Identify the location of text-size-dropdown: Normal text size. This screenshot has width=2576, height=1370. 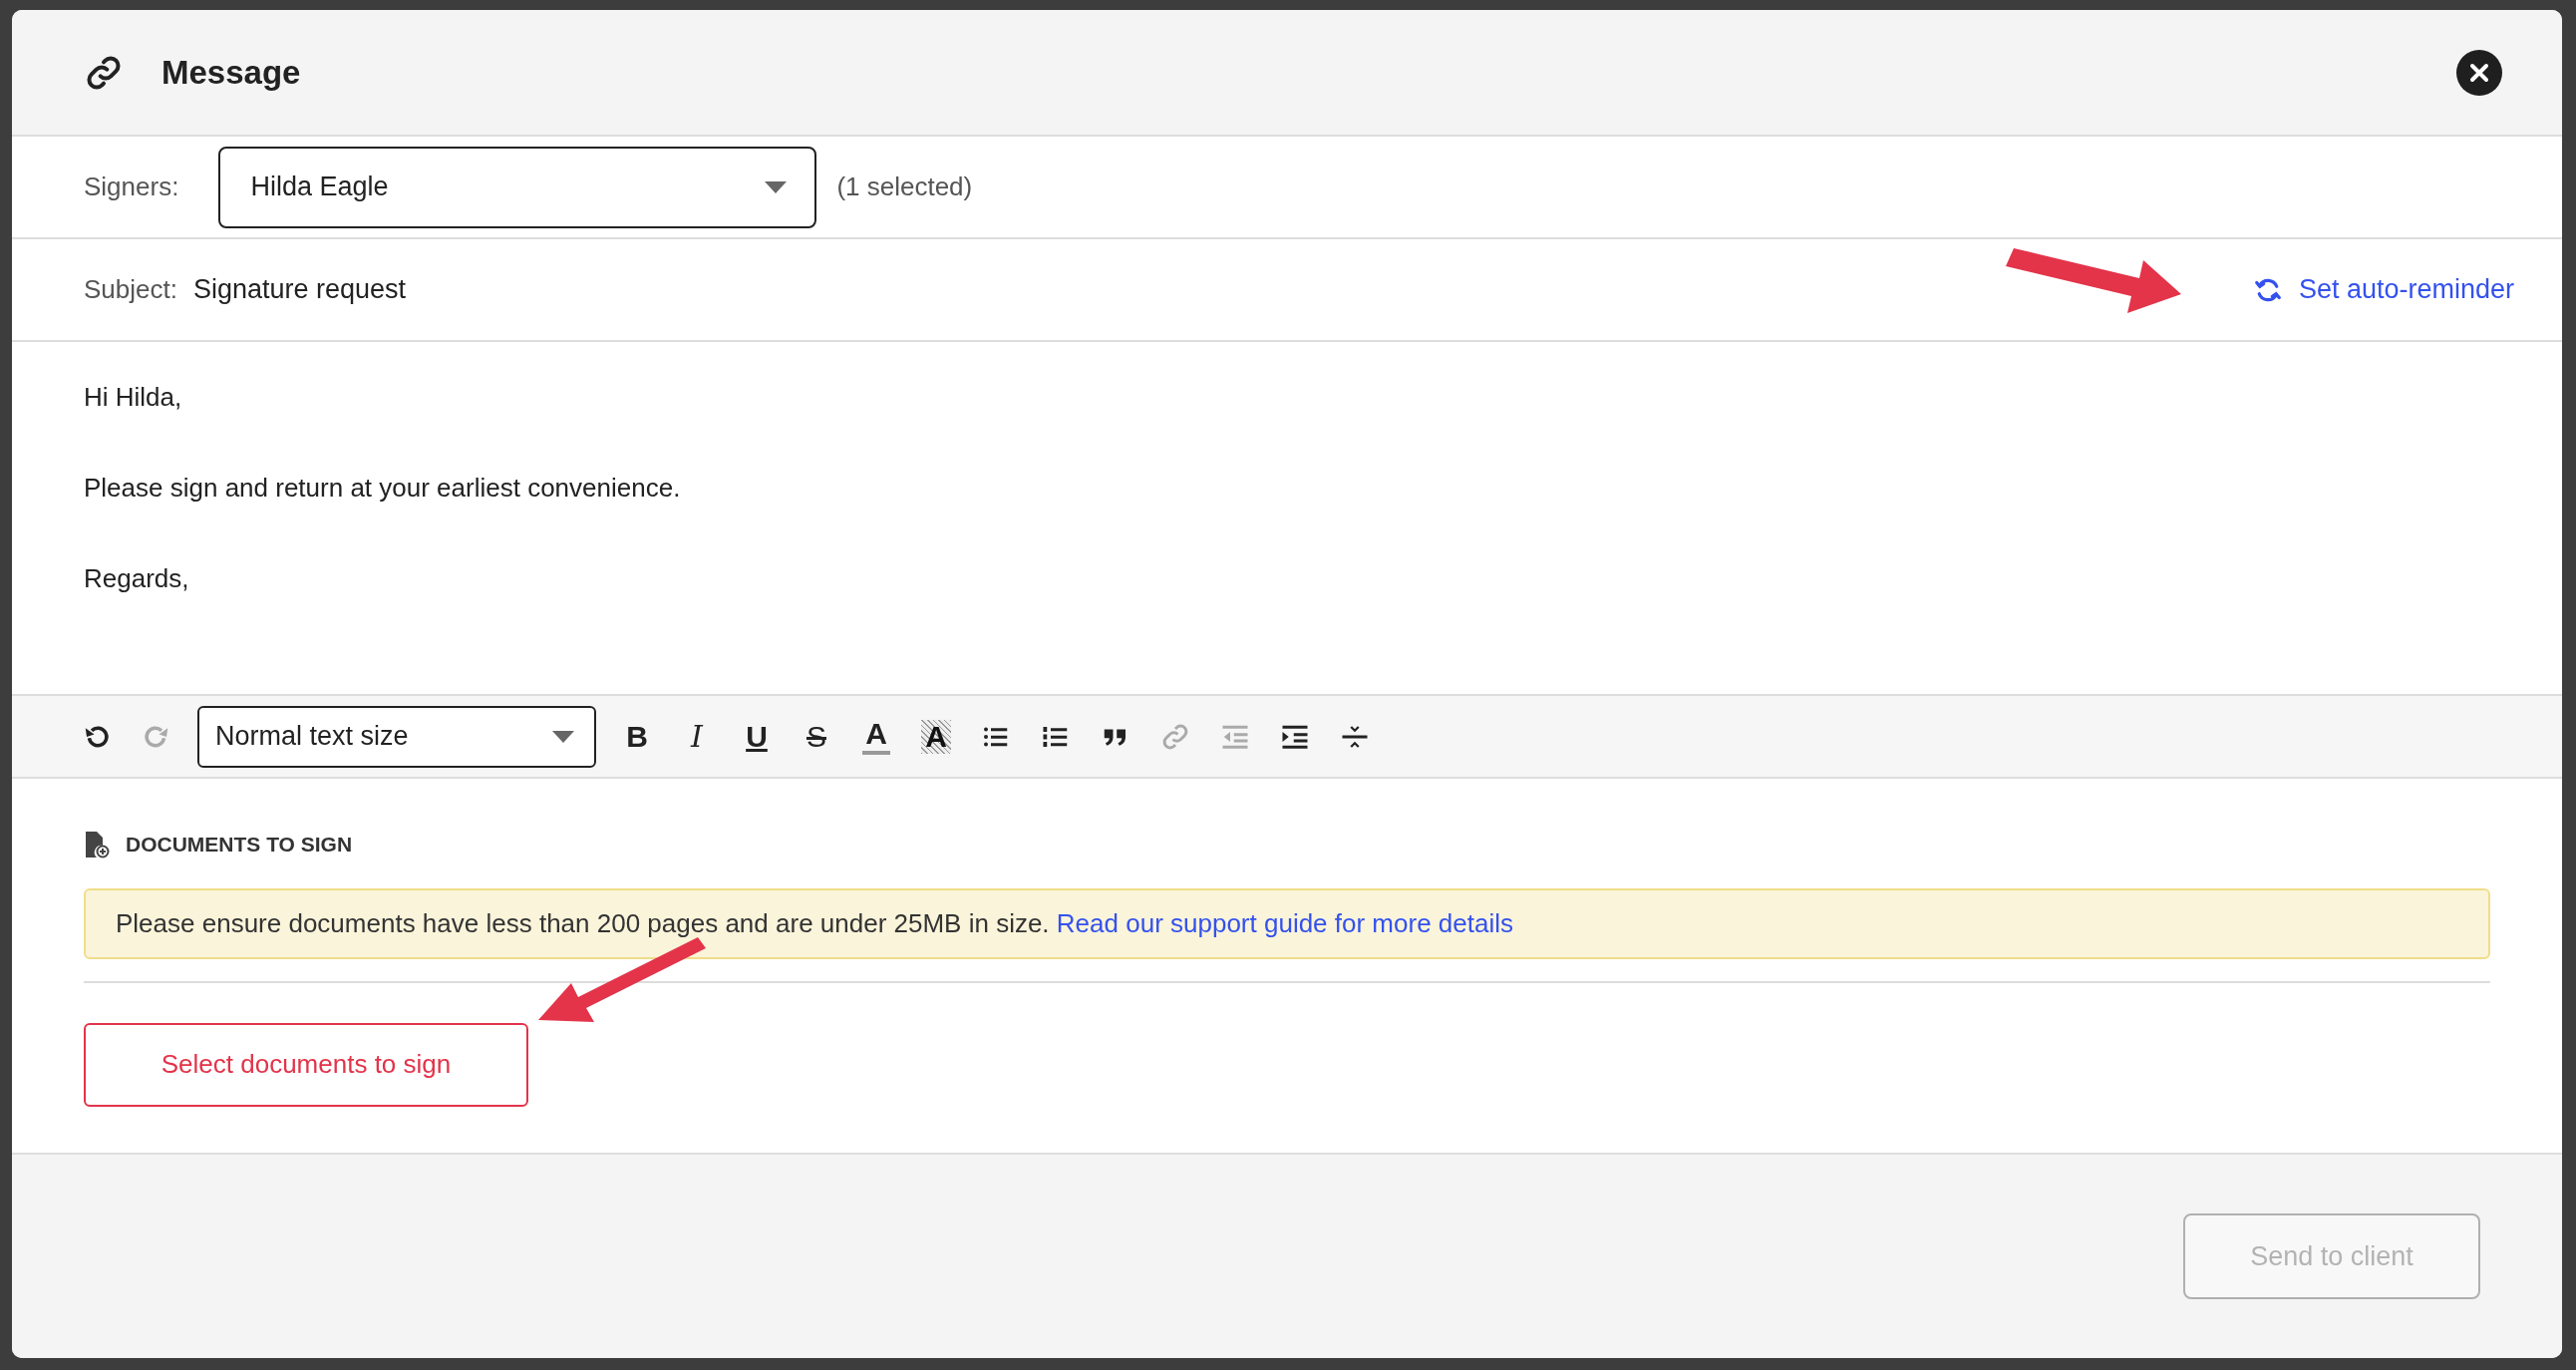
(396, 737).